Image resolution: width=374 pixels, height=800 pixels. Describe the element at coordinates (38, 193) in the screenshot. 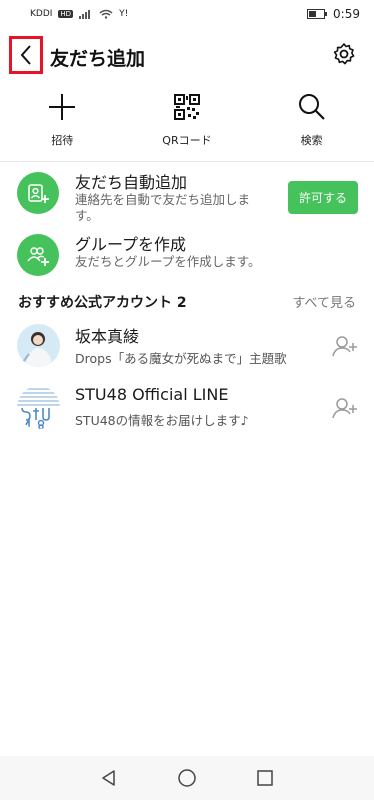

I see `auto-add-icon` at that location.